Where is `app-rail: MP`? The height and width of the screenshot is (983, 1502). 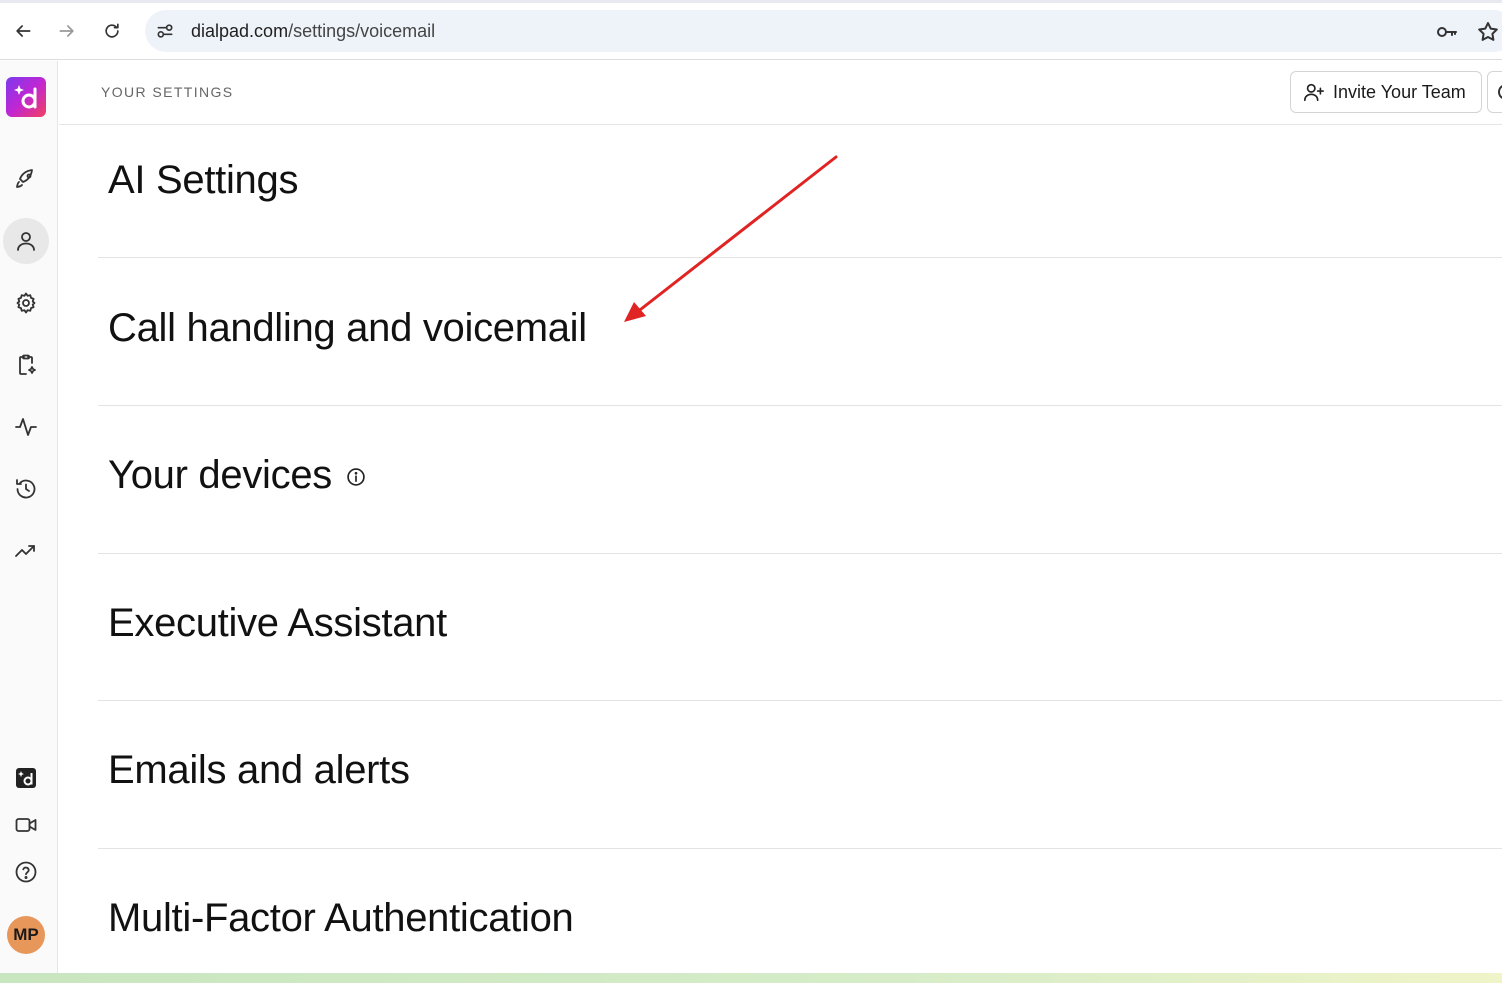
app-rail: MP is located at coordinates (29, 517).